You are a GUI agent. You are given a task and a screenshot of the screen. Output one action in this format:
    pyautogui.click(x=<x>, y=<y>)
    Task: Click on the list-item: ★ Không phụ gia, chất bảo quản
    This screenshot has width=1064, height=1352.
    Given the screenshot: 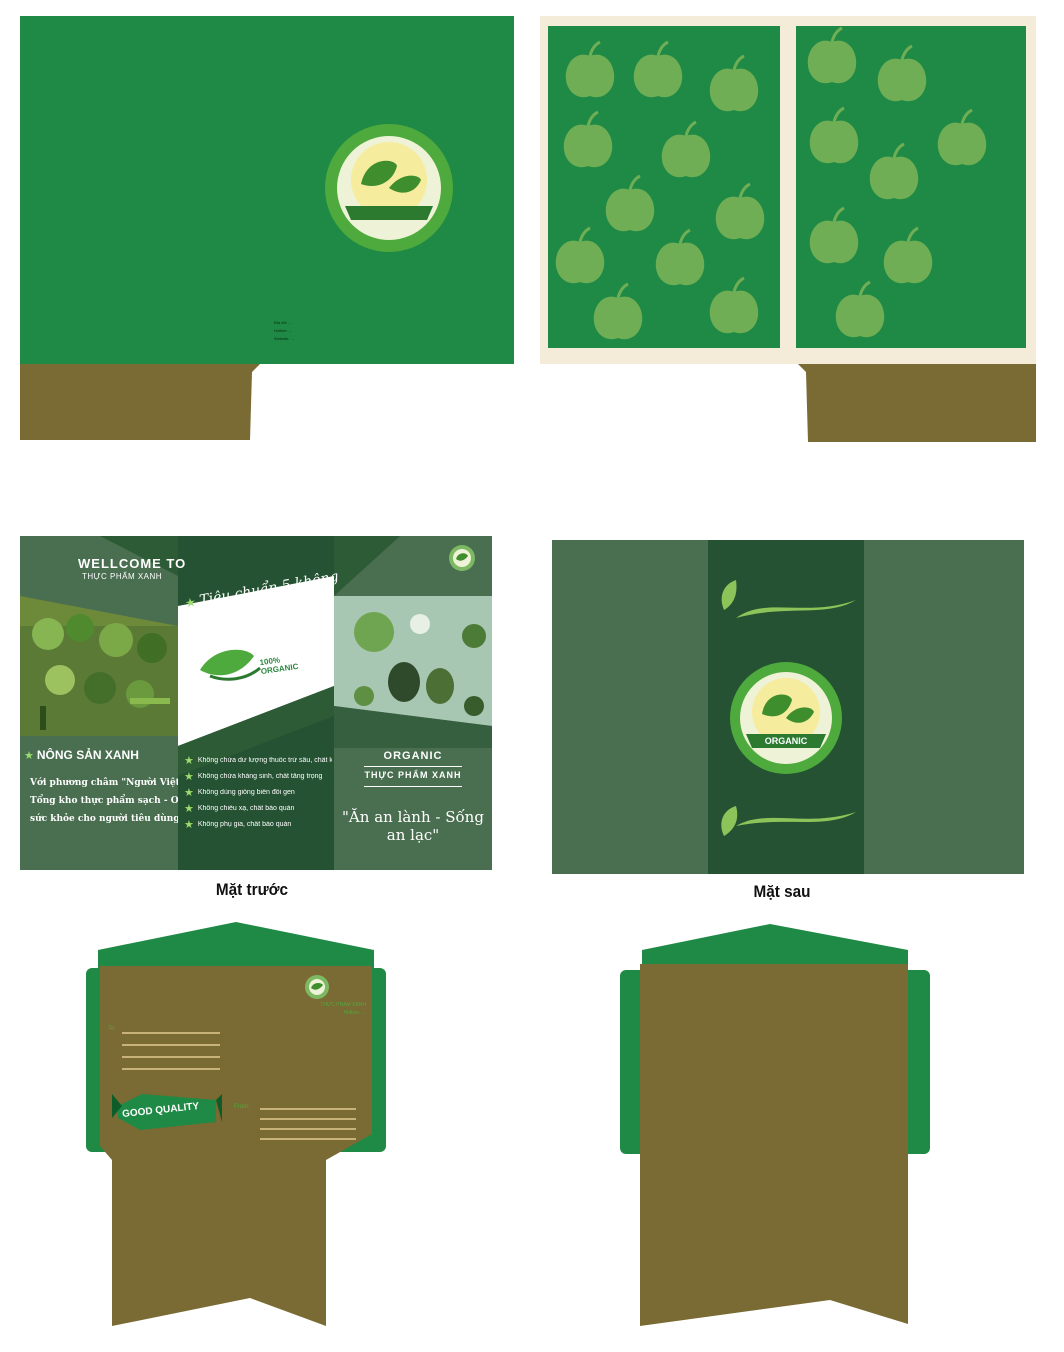 What is the action you would take?
    pyautogui.click(x=258, y=824)
    